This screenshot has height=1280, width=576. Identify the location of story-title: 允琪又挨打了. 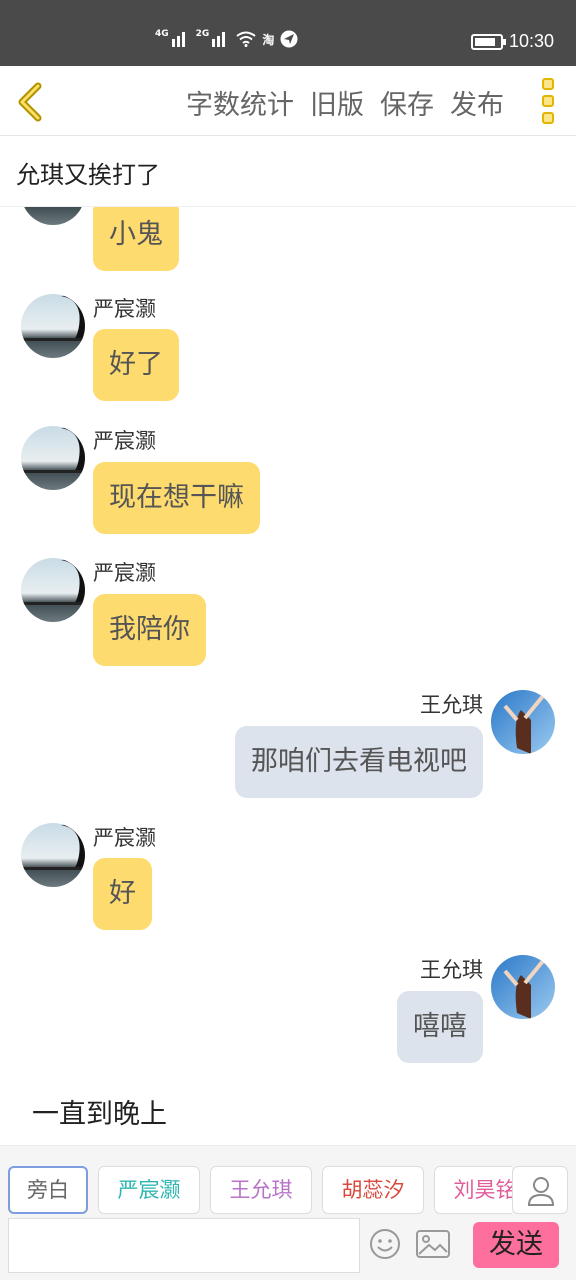
(88, 175).